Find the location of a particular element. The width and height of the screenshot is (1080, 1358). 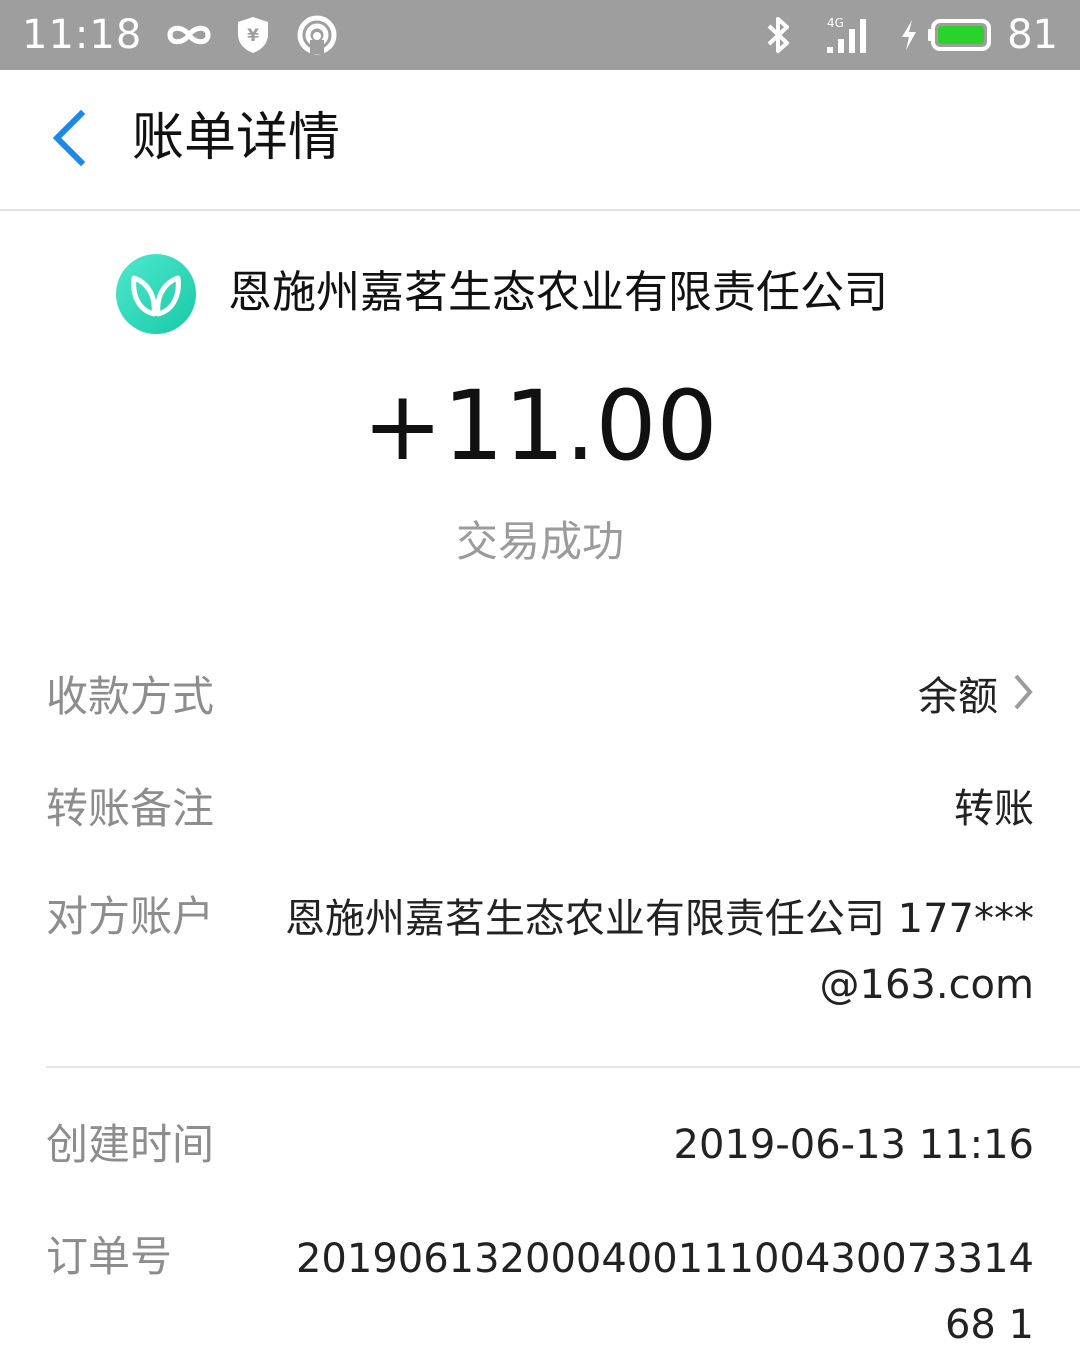

section-divider is located at coordinates (563, 1067).